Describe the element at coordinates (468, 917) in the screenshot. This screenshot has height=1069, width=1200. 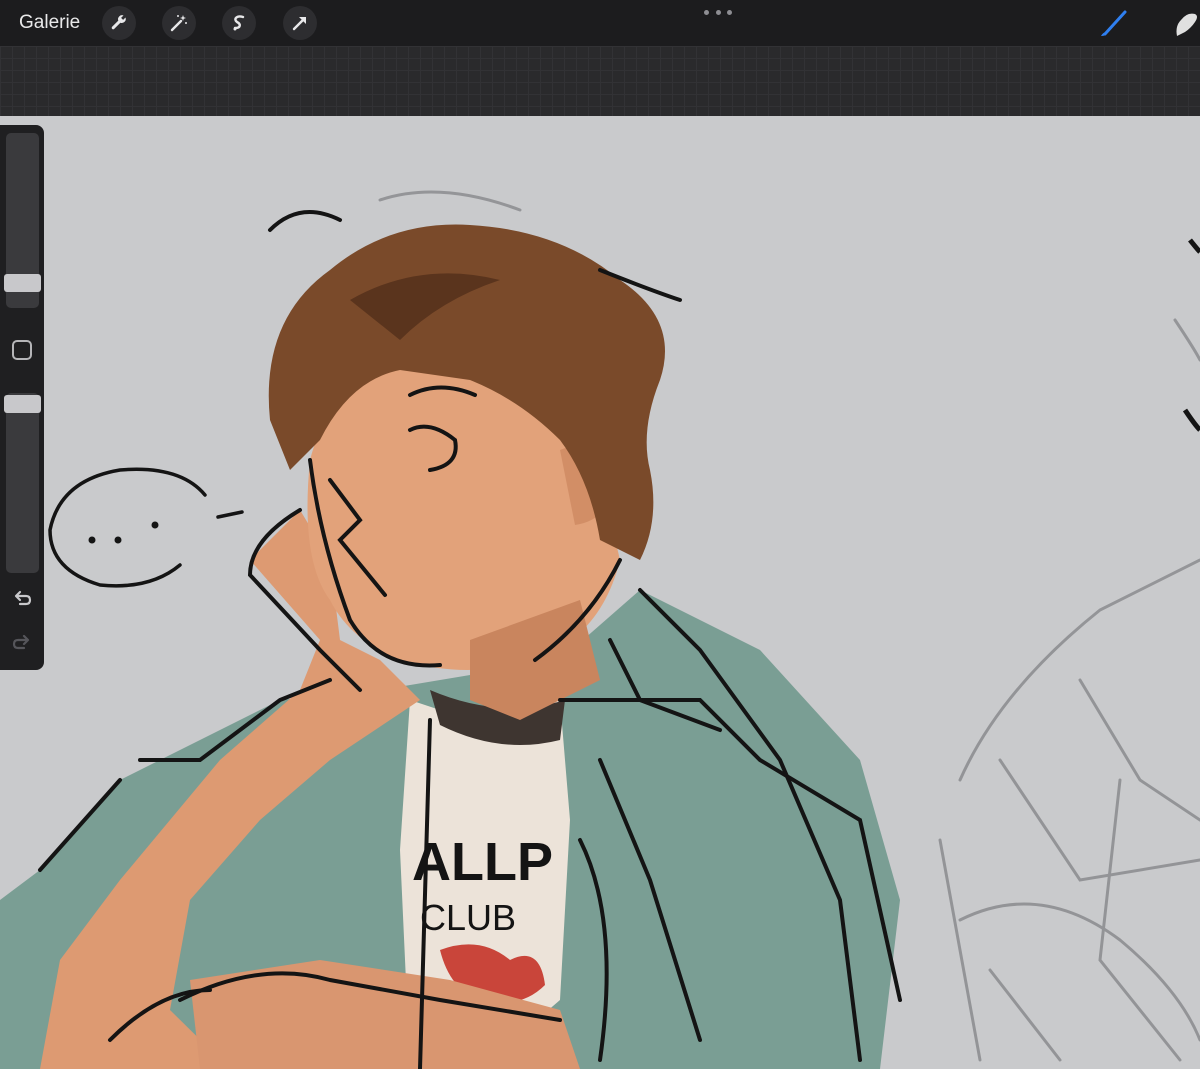
I see `shirt-text-bottom: CLUB` at that location.